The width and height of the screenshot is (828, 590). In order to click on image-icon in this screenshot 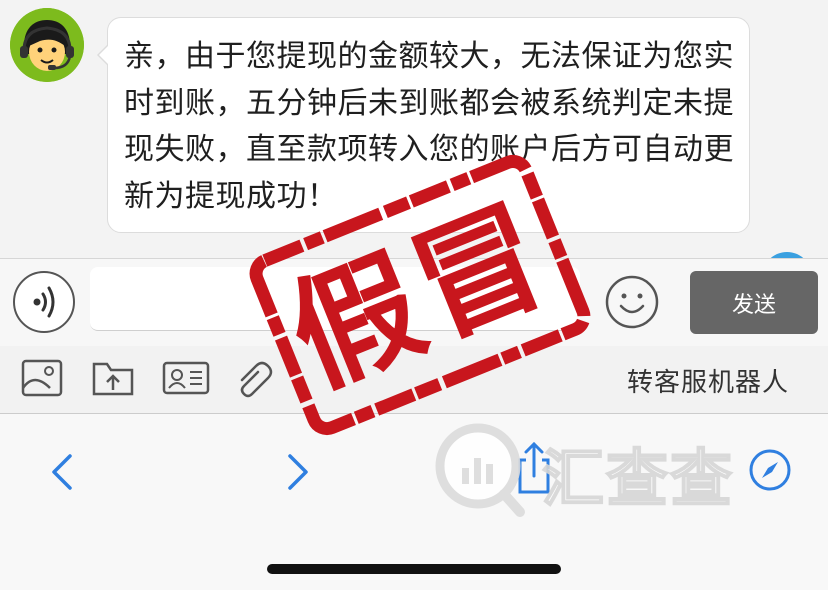, I will do `click(42, 378)`.